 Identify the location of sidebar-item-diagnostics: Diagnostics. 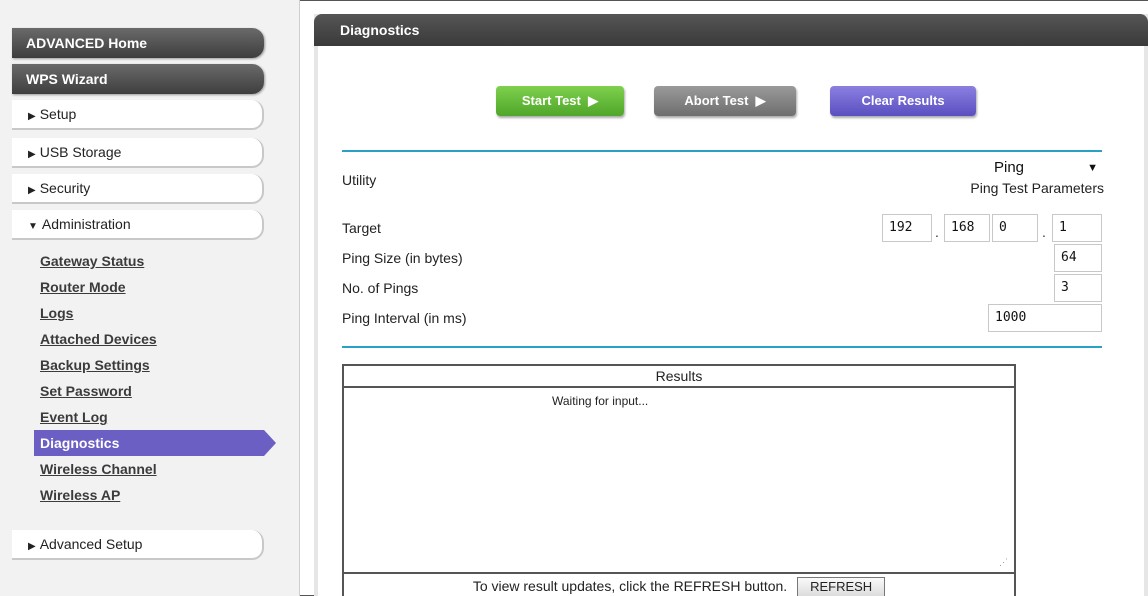
(155, 443).